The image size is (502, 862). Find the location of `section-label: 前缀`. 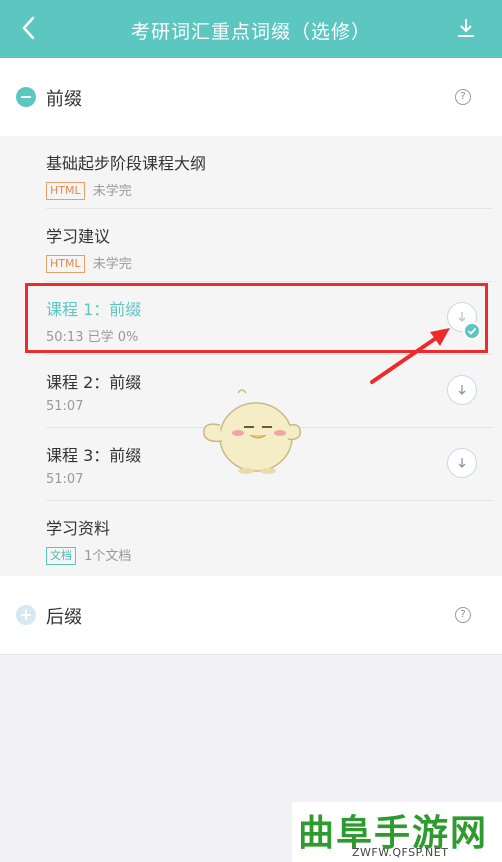

section-label: 前缀 is located at coordinates (64, 99).